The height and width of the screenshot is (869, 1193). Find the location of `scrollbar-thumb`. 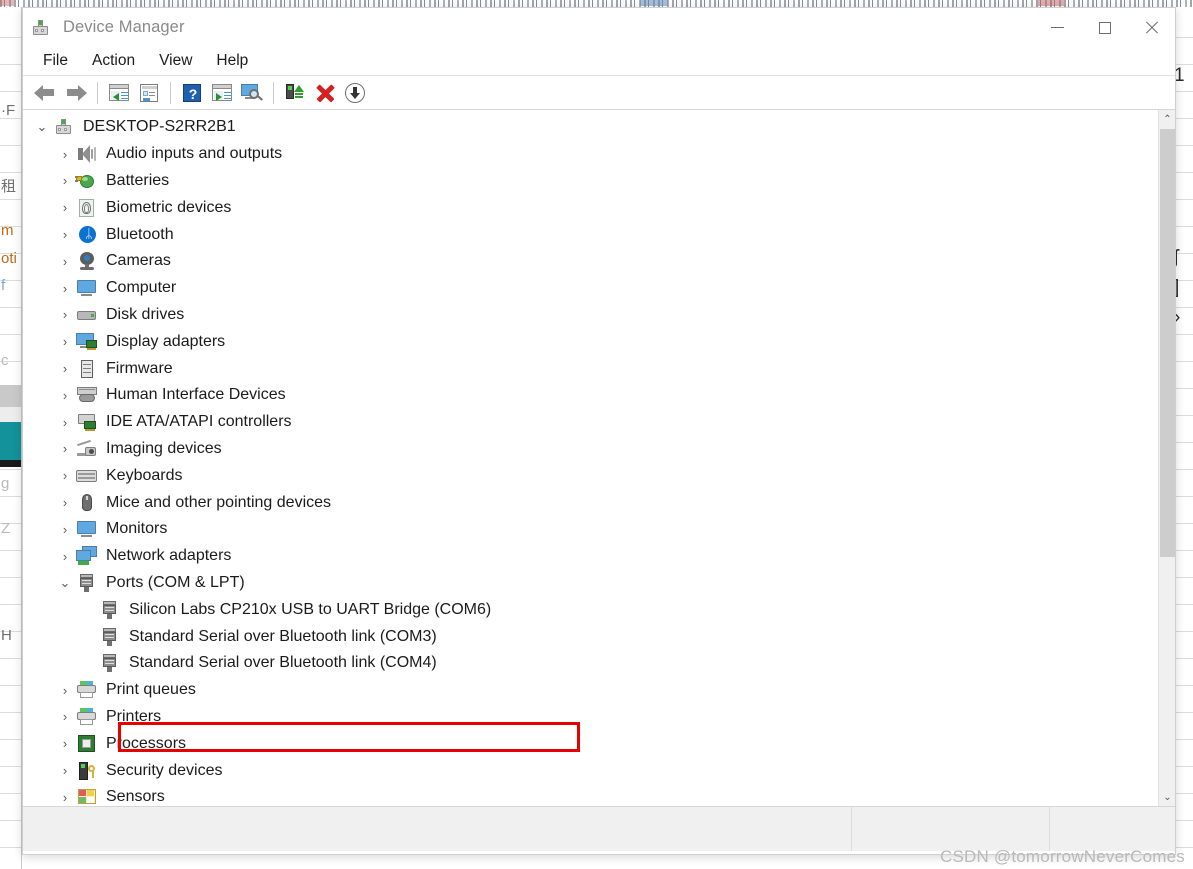

scrollbar-thumb is located at coordinates (1167, 343).